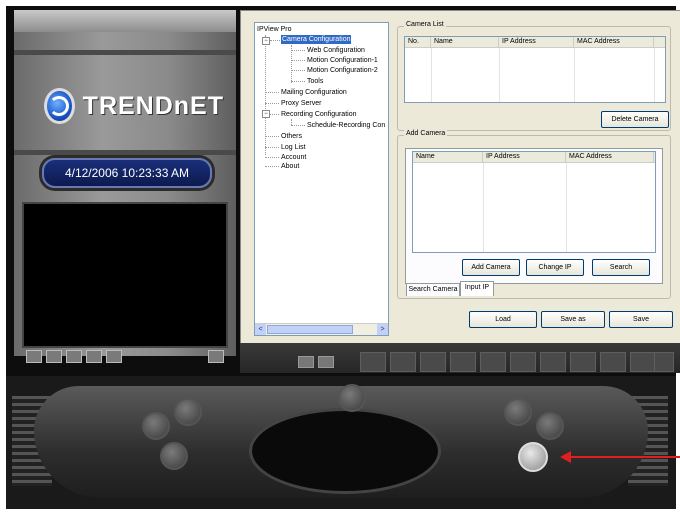  Describe the element at coordinates (621, 267) in the screenshot. I see `search-button: Search` at that location.